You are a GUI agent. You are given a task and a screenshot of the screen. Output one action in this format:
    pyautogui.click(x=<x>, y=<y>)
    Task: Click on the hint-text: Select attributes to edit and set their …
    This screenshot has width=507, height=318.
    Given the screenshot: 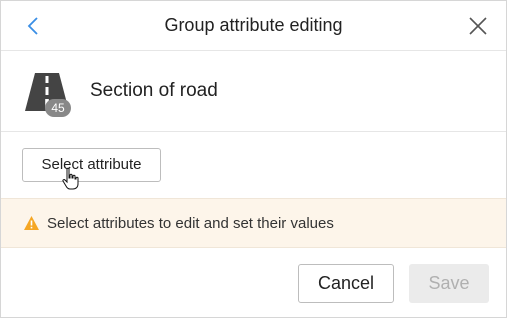 What is the action you would take?
    pyautogui.click(x=190, y=223)
    